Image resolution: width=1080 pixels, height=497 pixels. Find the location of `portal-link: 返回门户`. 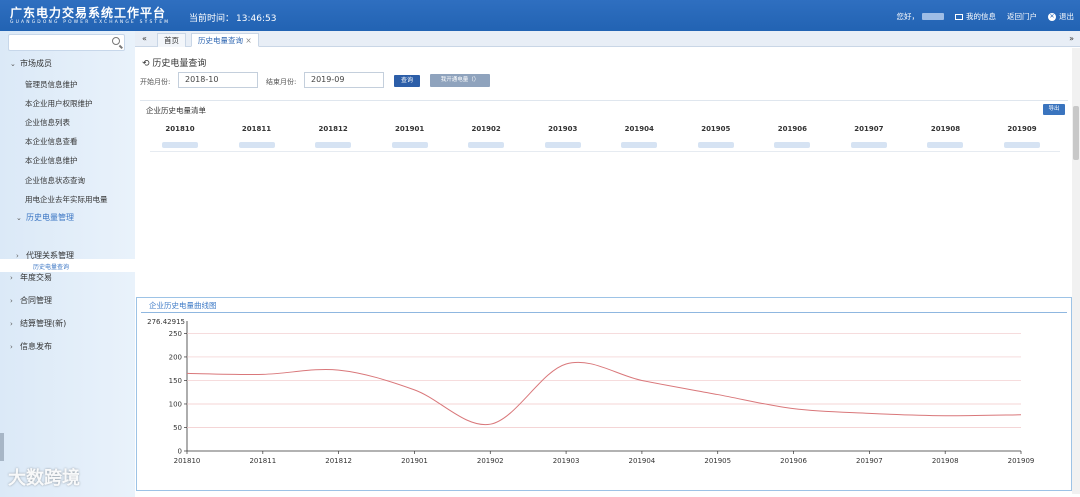

portal-link: 返回门户 is located at coordinates (1022, 16).